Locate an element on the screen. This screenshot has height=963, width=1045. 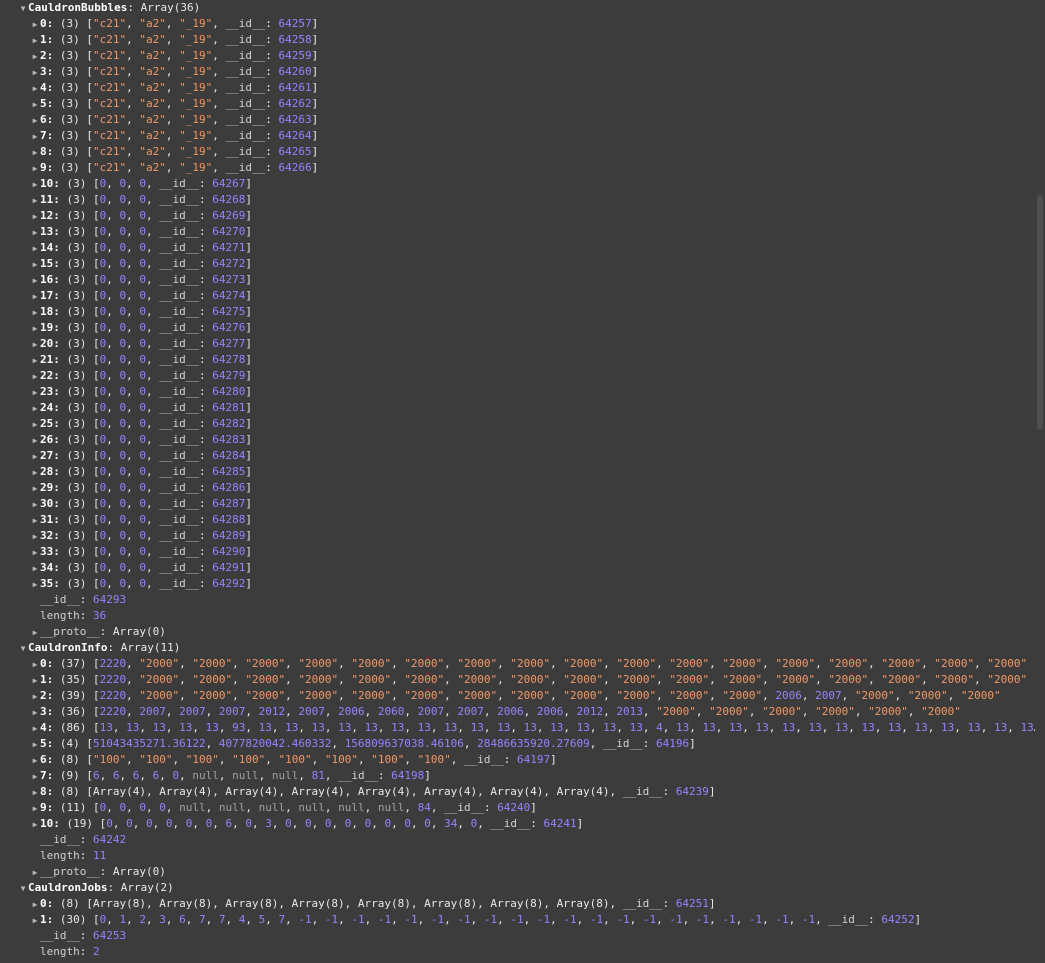
vertical-scrollbar is located at coordinates (1040, 481).